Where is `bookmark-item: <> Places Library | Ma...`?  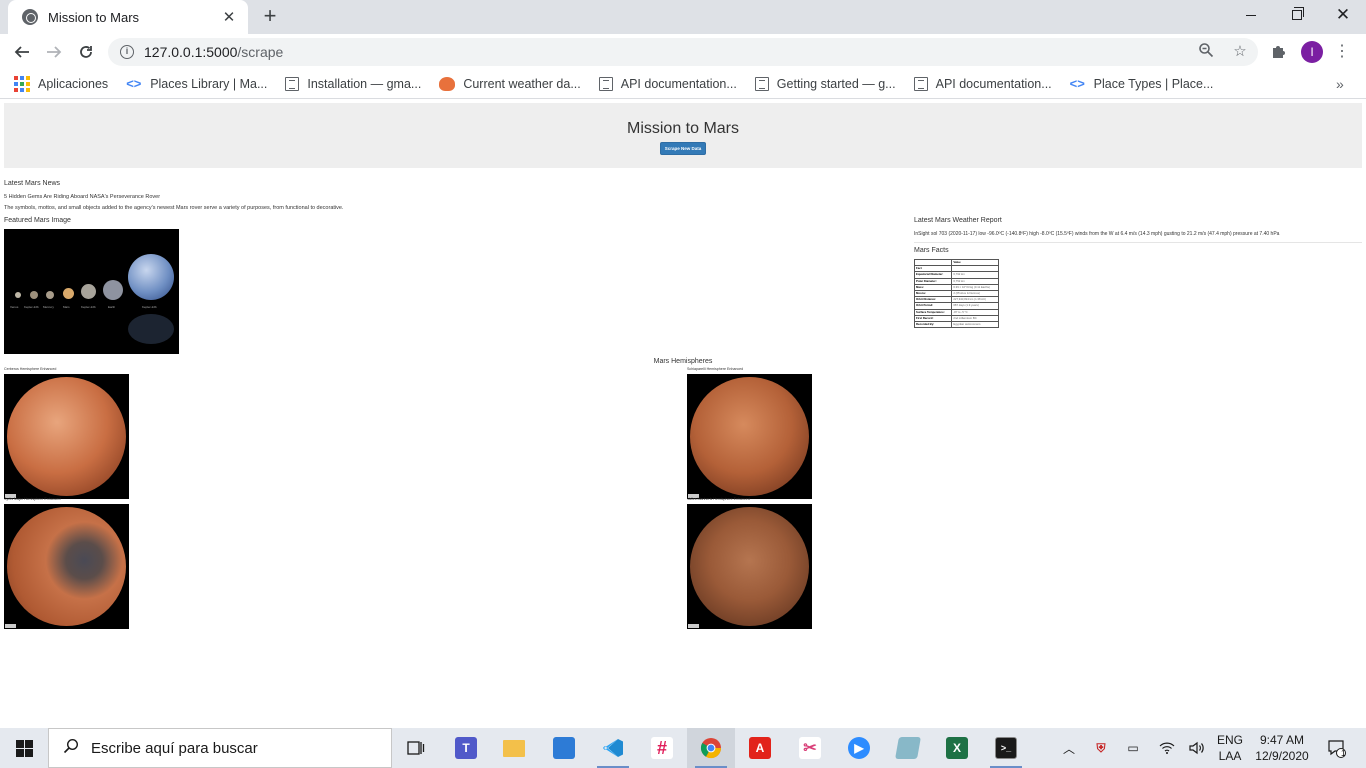
bookmark-item: <> Places Library | Ma... is located at coordinates (196, 84).